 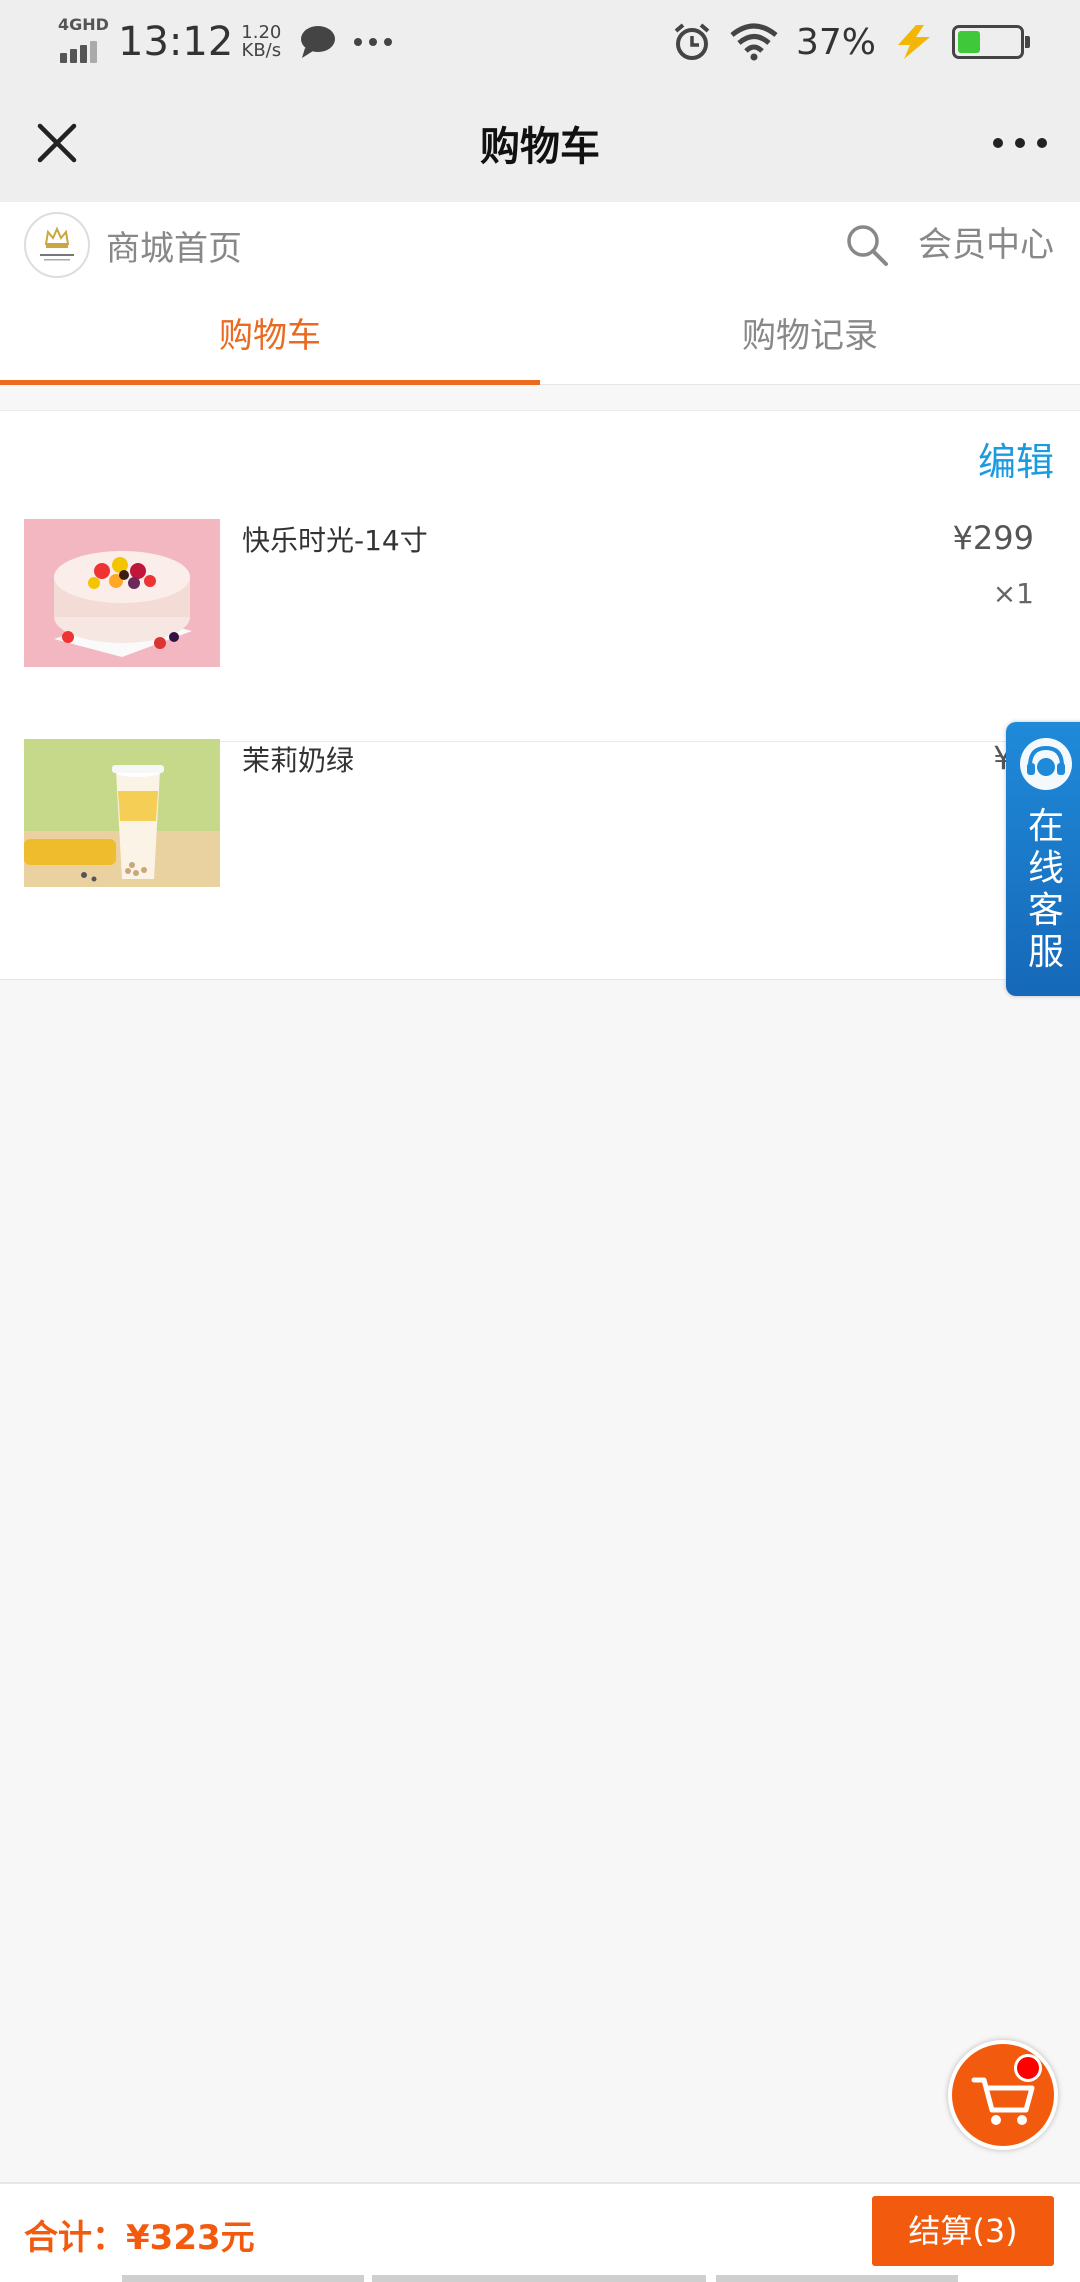 What do you see at coordinates (373, 42) in the screenshot?
I see `more-dots-icon` at bounding box center [373, 42].